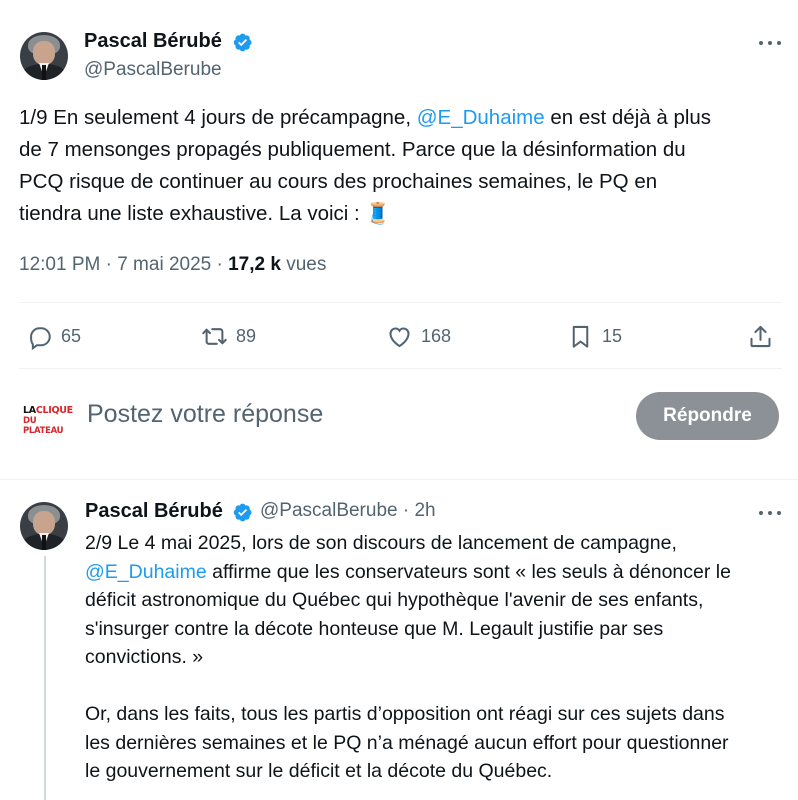 The width and height of the screenshot is (798, 800). Describe the element at coordinates (399, 336) in the screenshot. I see `like-icon` at that location.